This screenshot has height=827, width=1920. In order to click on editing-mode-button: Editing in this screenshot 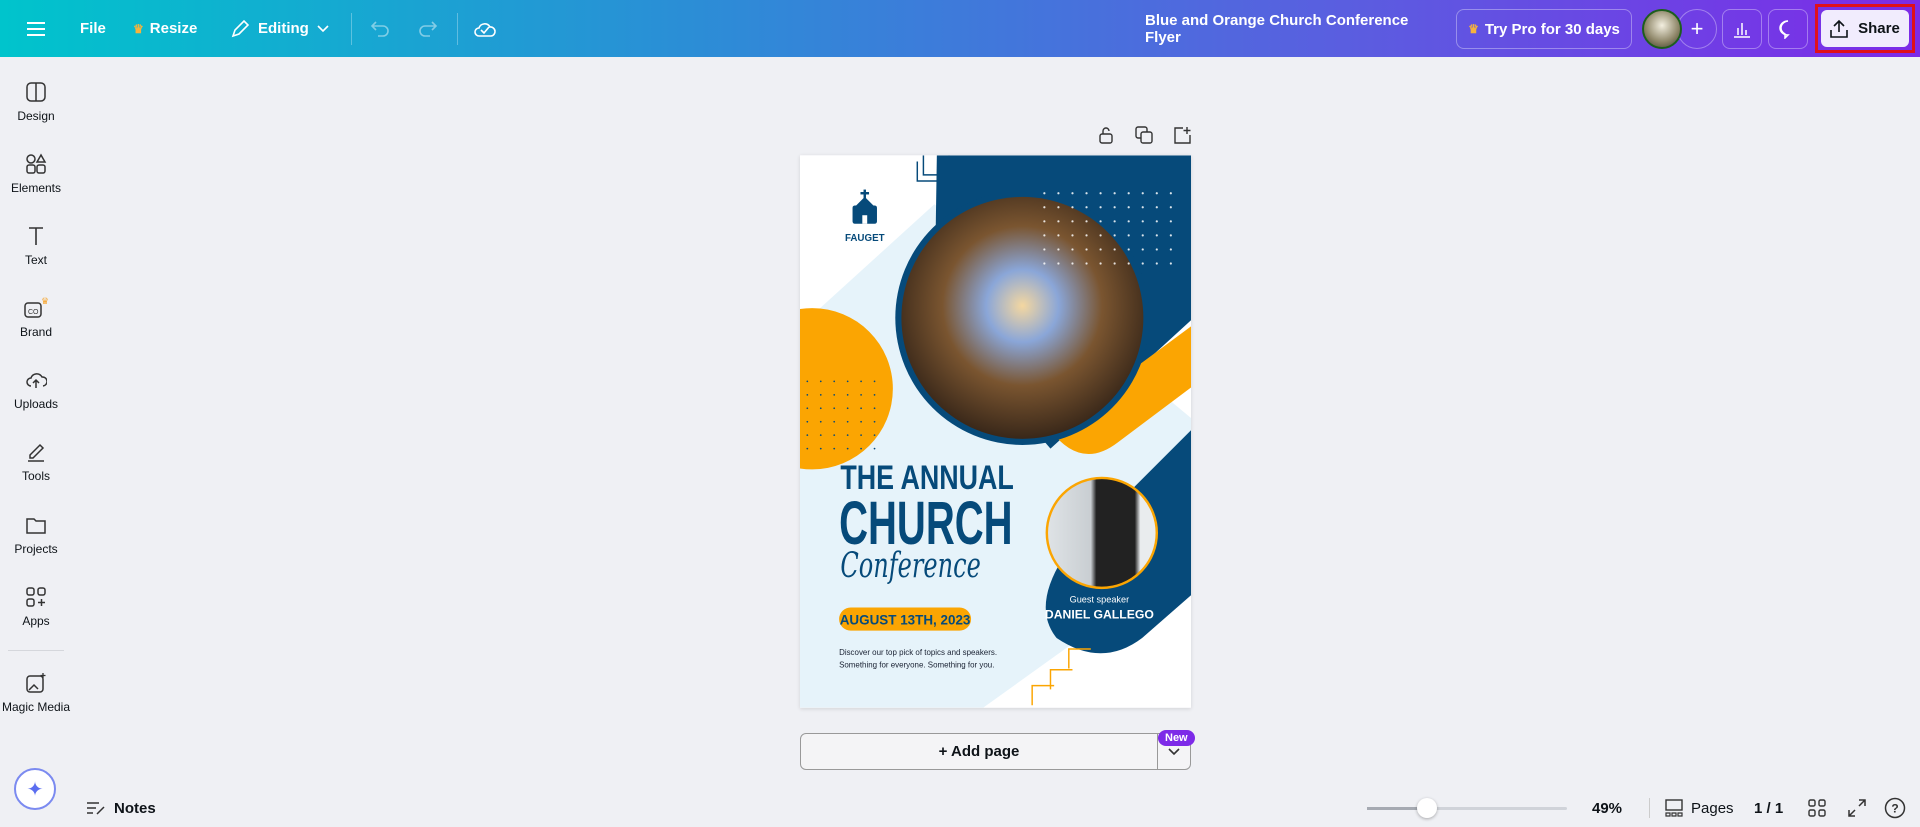, I will do `click(279, 28)`.